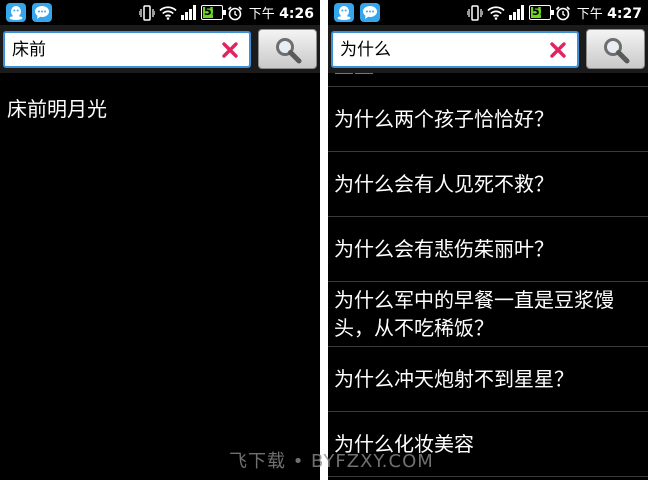 The image size is (648, 480). Describe the element at coordinates (29, 50) in the screenshot. I see `search-query: 床前` at that location.